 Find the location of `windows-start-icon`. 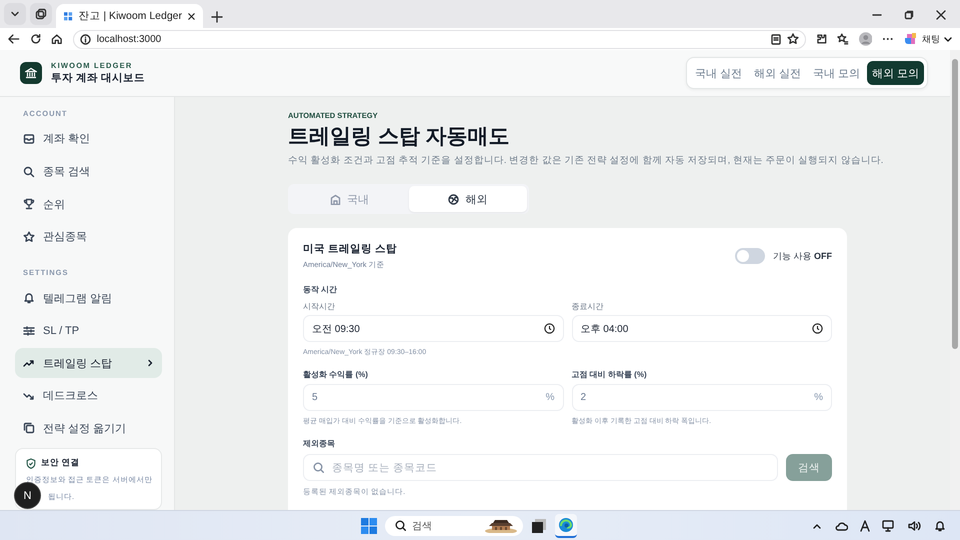

windows-start-icon is located at coordinates (369, 526).